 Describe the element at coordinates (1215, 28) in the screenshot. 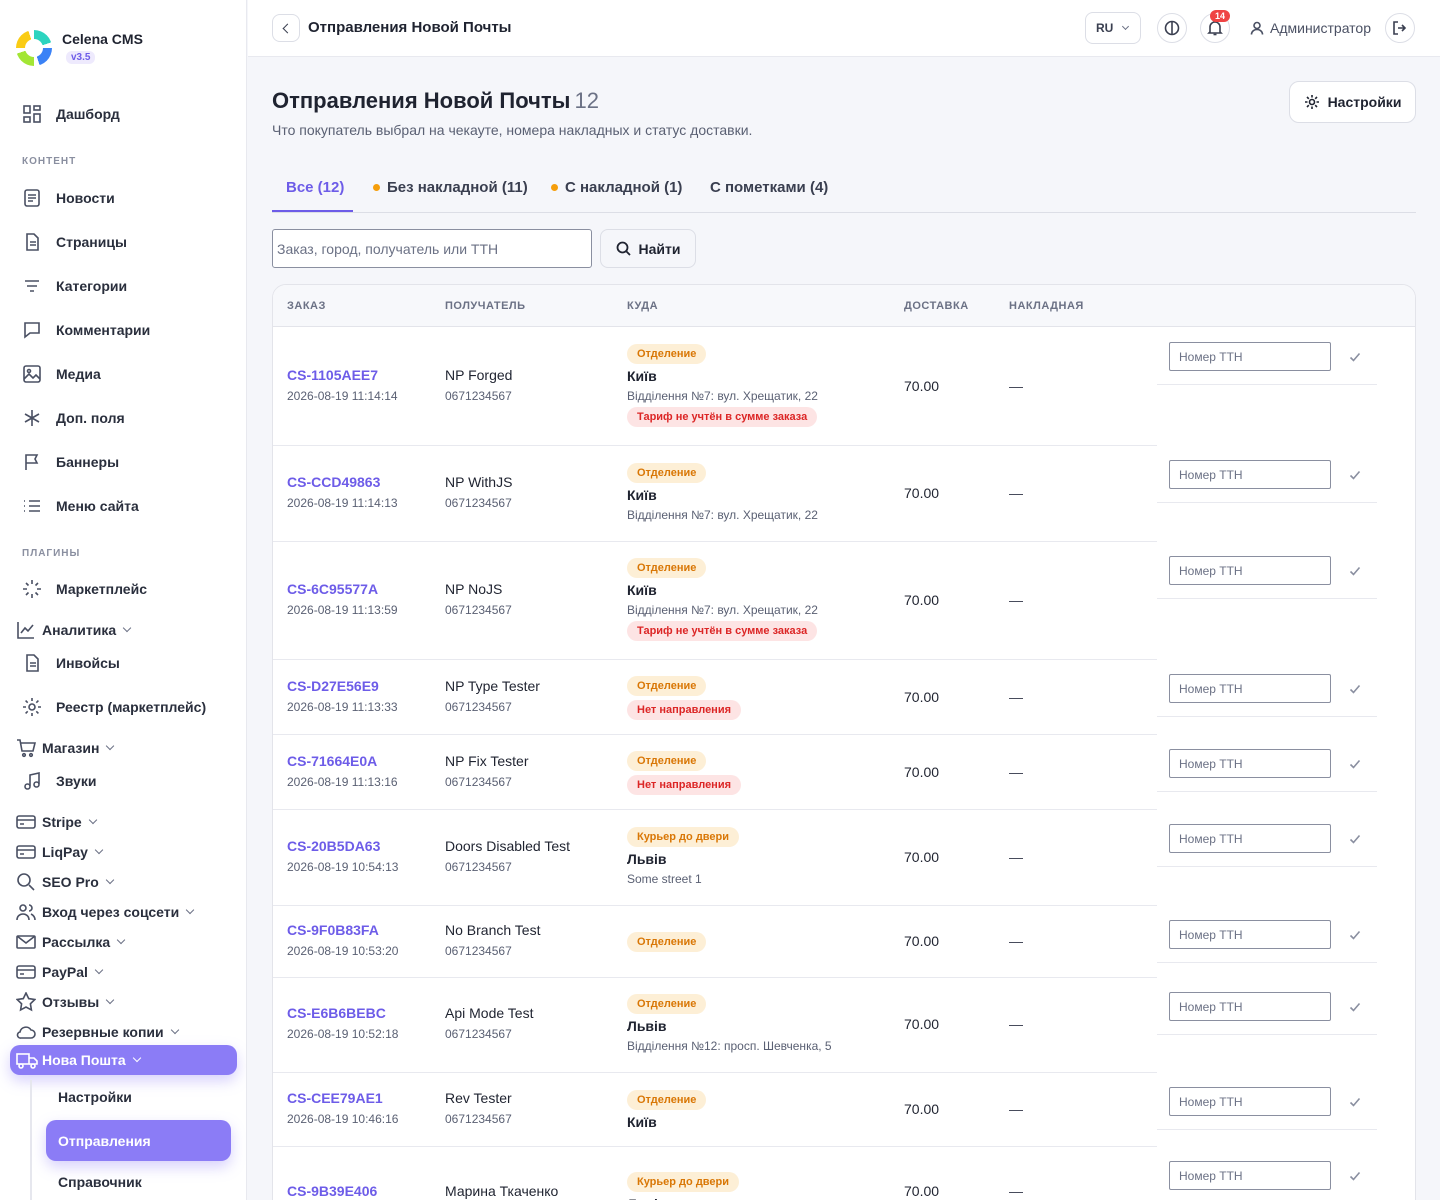

I see `bell-icon` at that location.